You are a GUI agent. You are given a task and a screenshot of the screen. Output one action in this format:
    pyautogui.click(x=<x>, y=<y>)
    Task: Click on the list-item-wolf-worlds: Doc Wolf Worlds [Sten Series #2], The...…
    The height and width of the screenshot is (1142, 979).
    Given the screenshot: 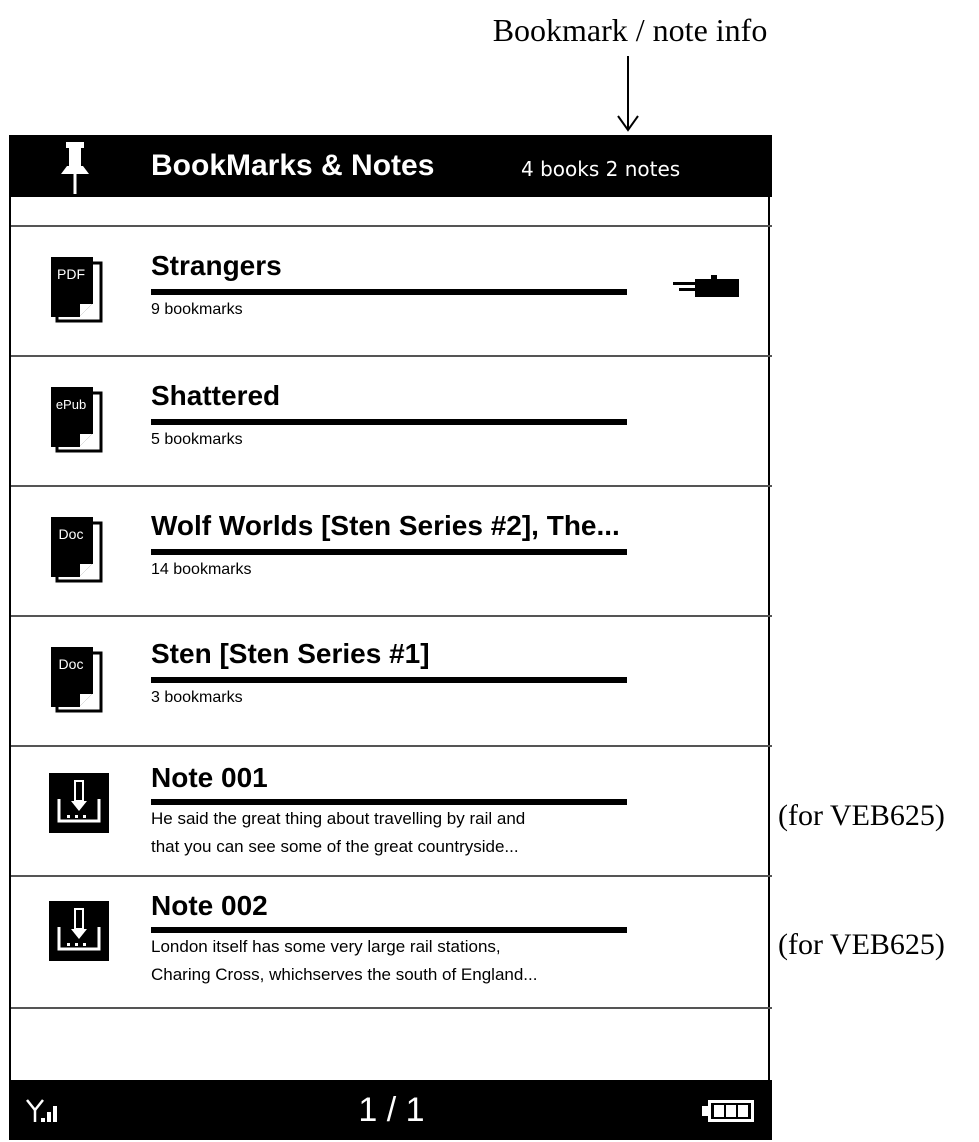 What is the action you would take?
    pyautogui.click(x=391, y=551)
    